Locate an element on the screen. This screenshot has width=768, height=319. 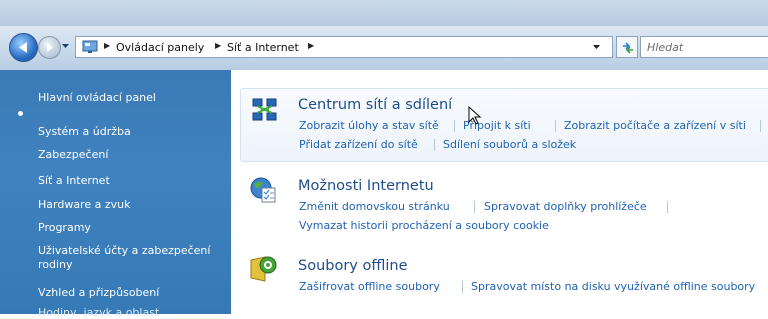
category-title-offline-files: Soubory offline is located at coordinates (353, 266).